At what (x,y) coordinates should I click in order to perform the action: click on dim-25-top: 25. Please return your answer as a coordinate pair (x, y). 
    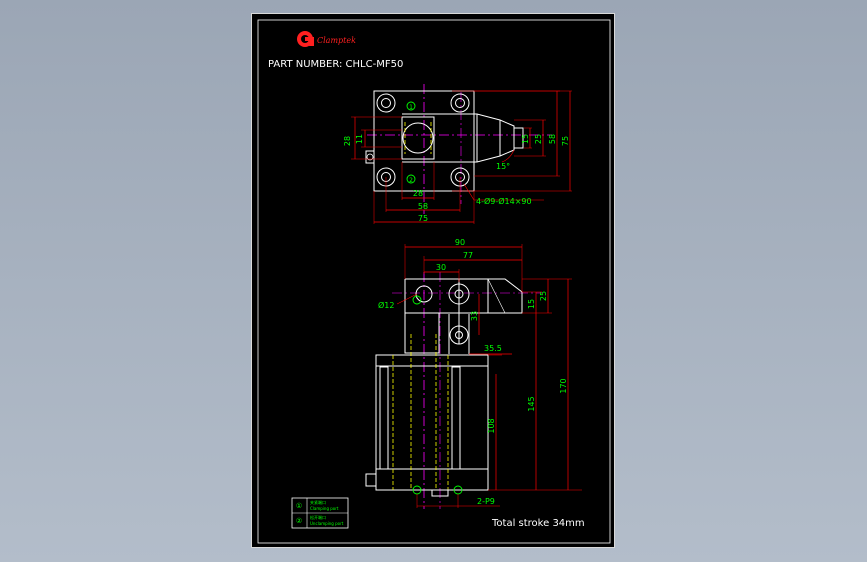
    Looking at the image, I should click on (538, 139).